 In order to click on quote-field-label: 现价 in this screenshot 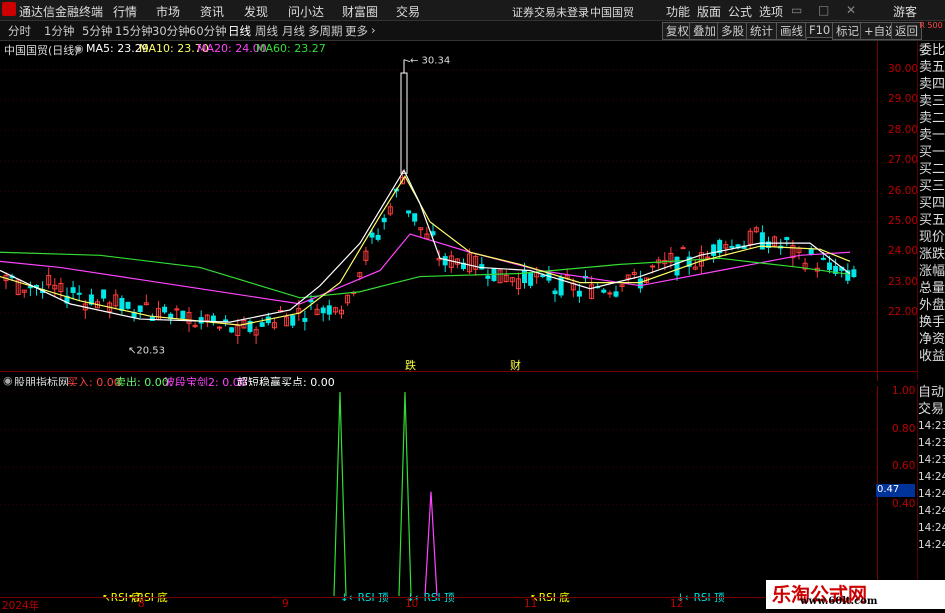, I will do `click(931, 237)`.